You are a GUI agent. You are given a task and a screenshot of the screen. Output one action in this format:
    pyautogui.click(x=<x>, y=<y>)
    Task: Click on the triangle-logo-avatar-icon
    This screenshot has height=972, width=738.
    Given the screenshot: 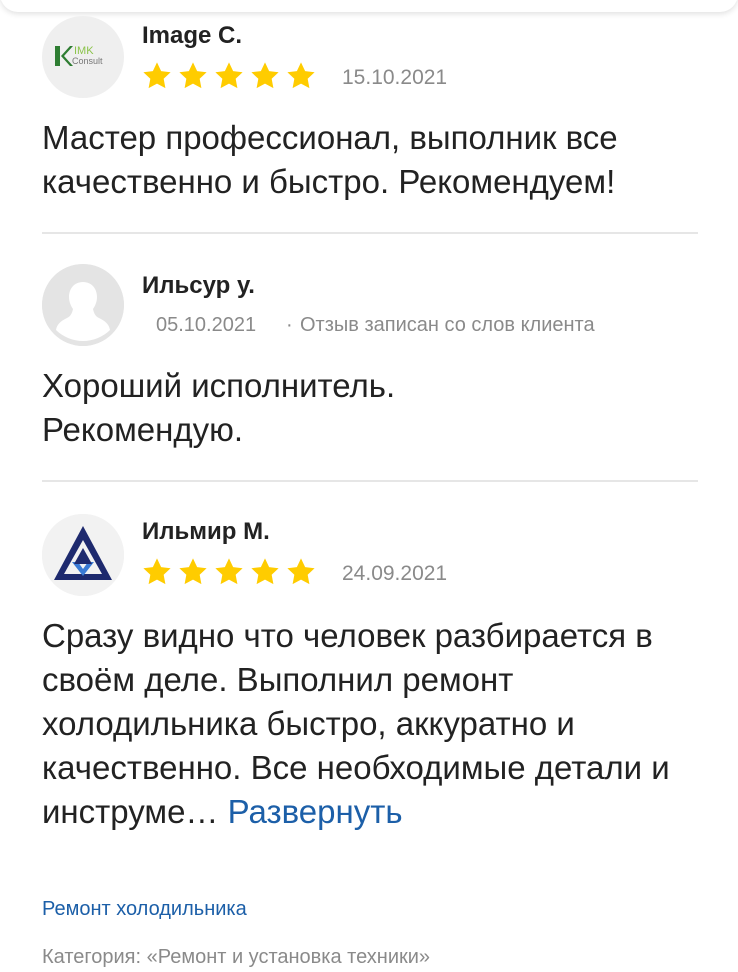 What is the action you would take?
    pyautogui.click(x=83, y=555)
    